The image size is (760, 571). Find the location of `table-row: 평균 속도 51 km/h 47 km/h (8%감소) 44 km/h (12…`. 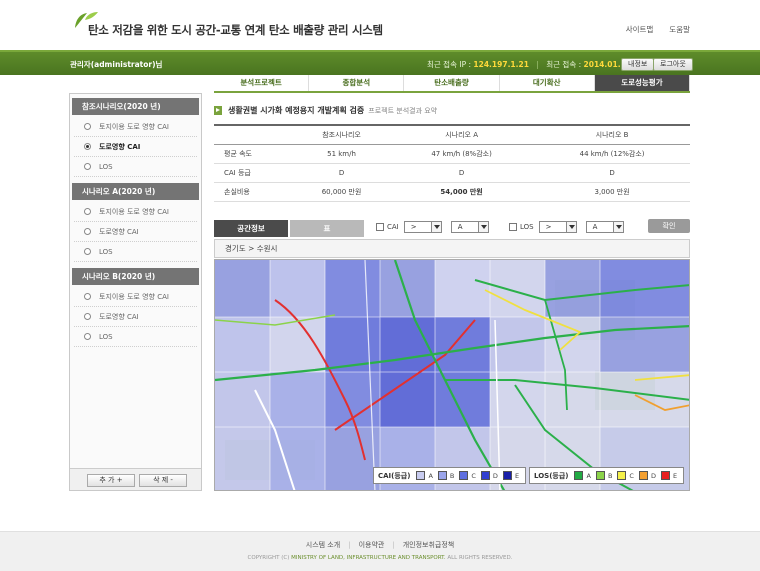

table-row: 평균 속도 51 km/h 47 km/h (8%감소) 44 km/h (12… is located at coordinates (452, 154).